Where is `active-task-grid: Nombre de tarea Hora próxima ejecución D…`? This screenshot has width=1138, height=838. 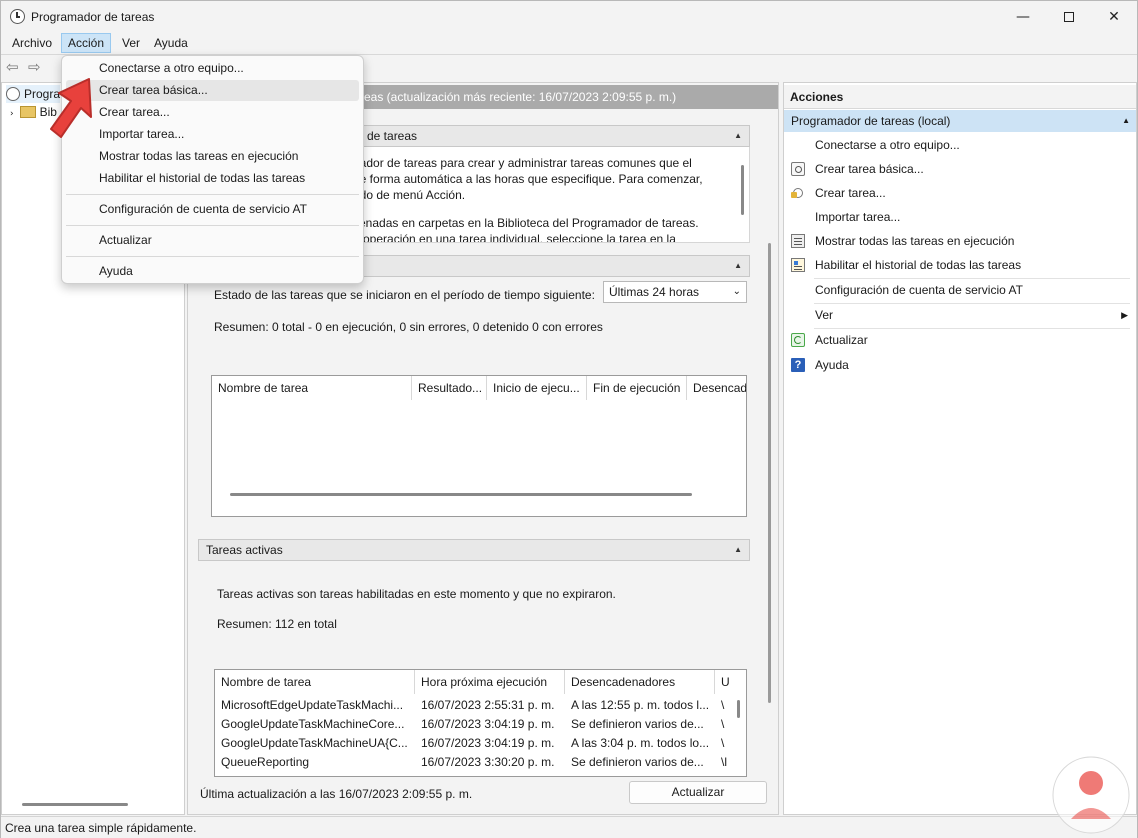
active-task-grid: Nombre de tarea Hora próxima ejecución D… is located at coordinates (480, 723).